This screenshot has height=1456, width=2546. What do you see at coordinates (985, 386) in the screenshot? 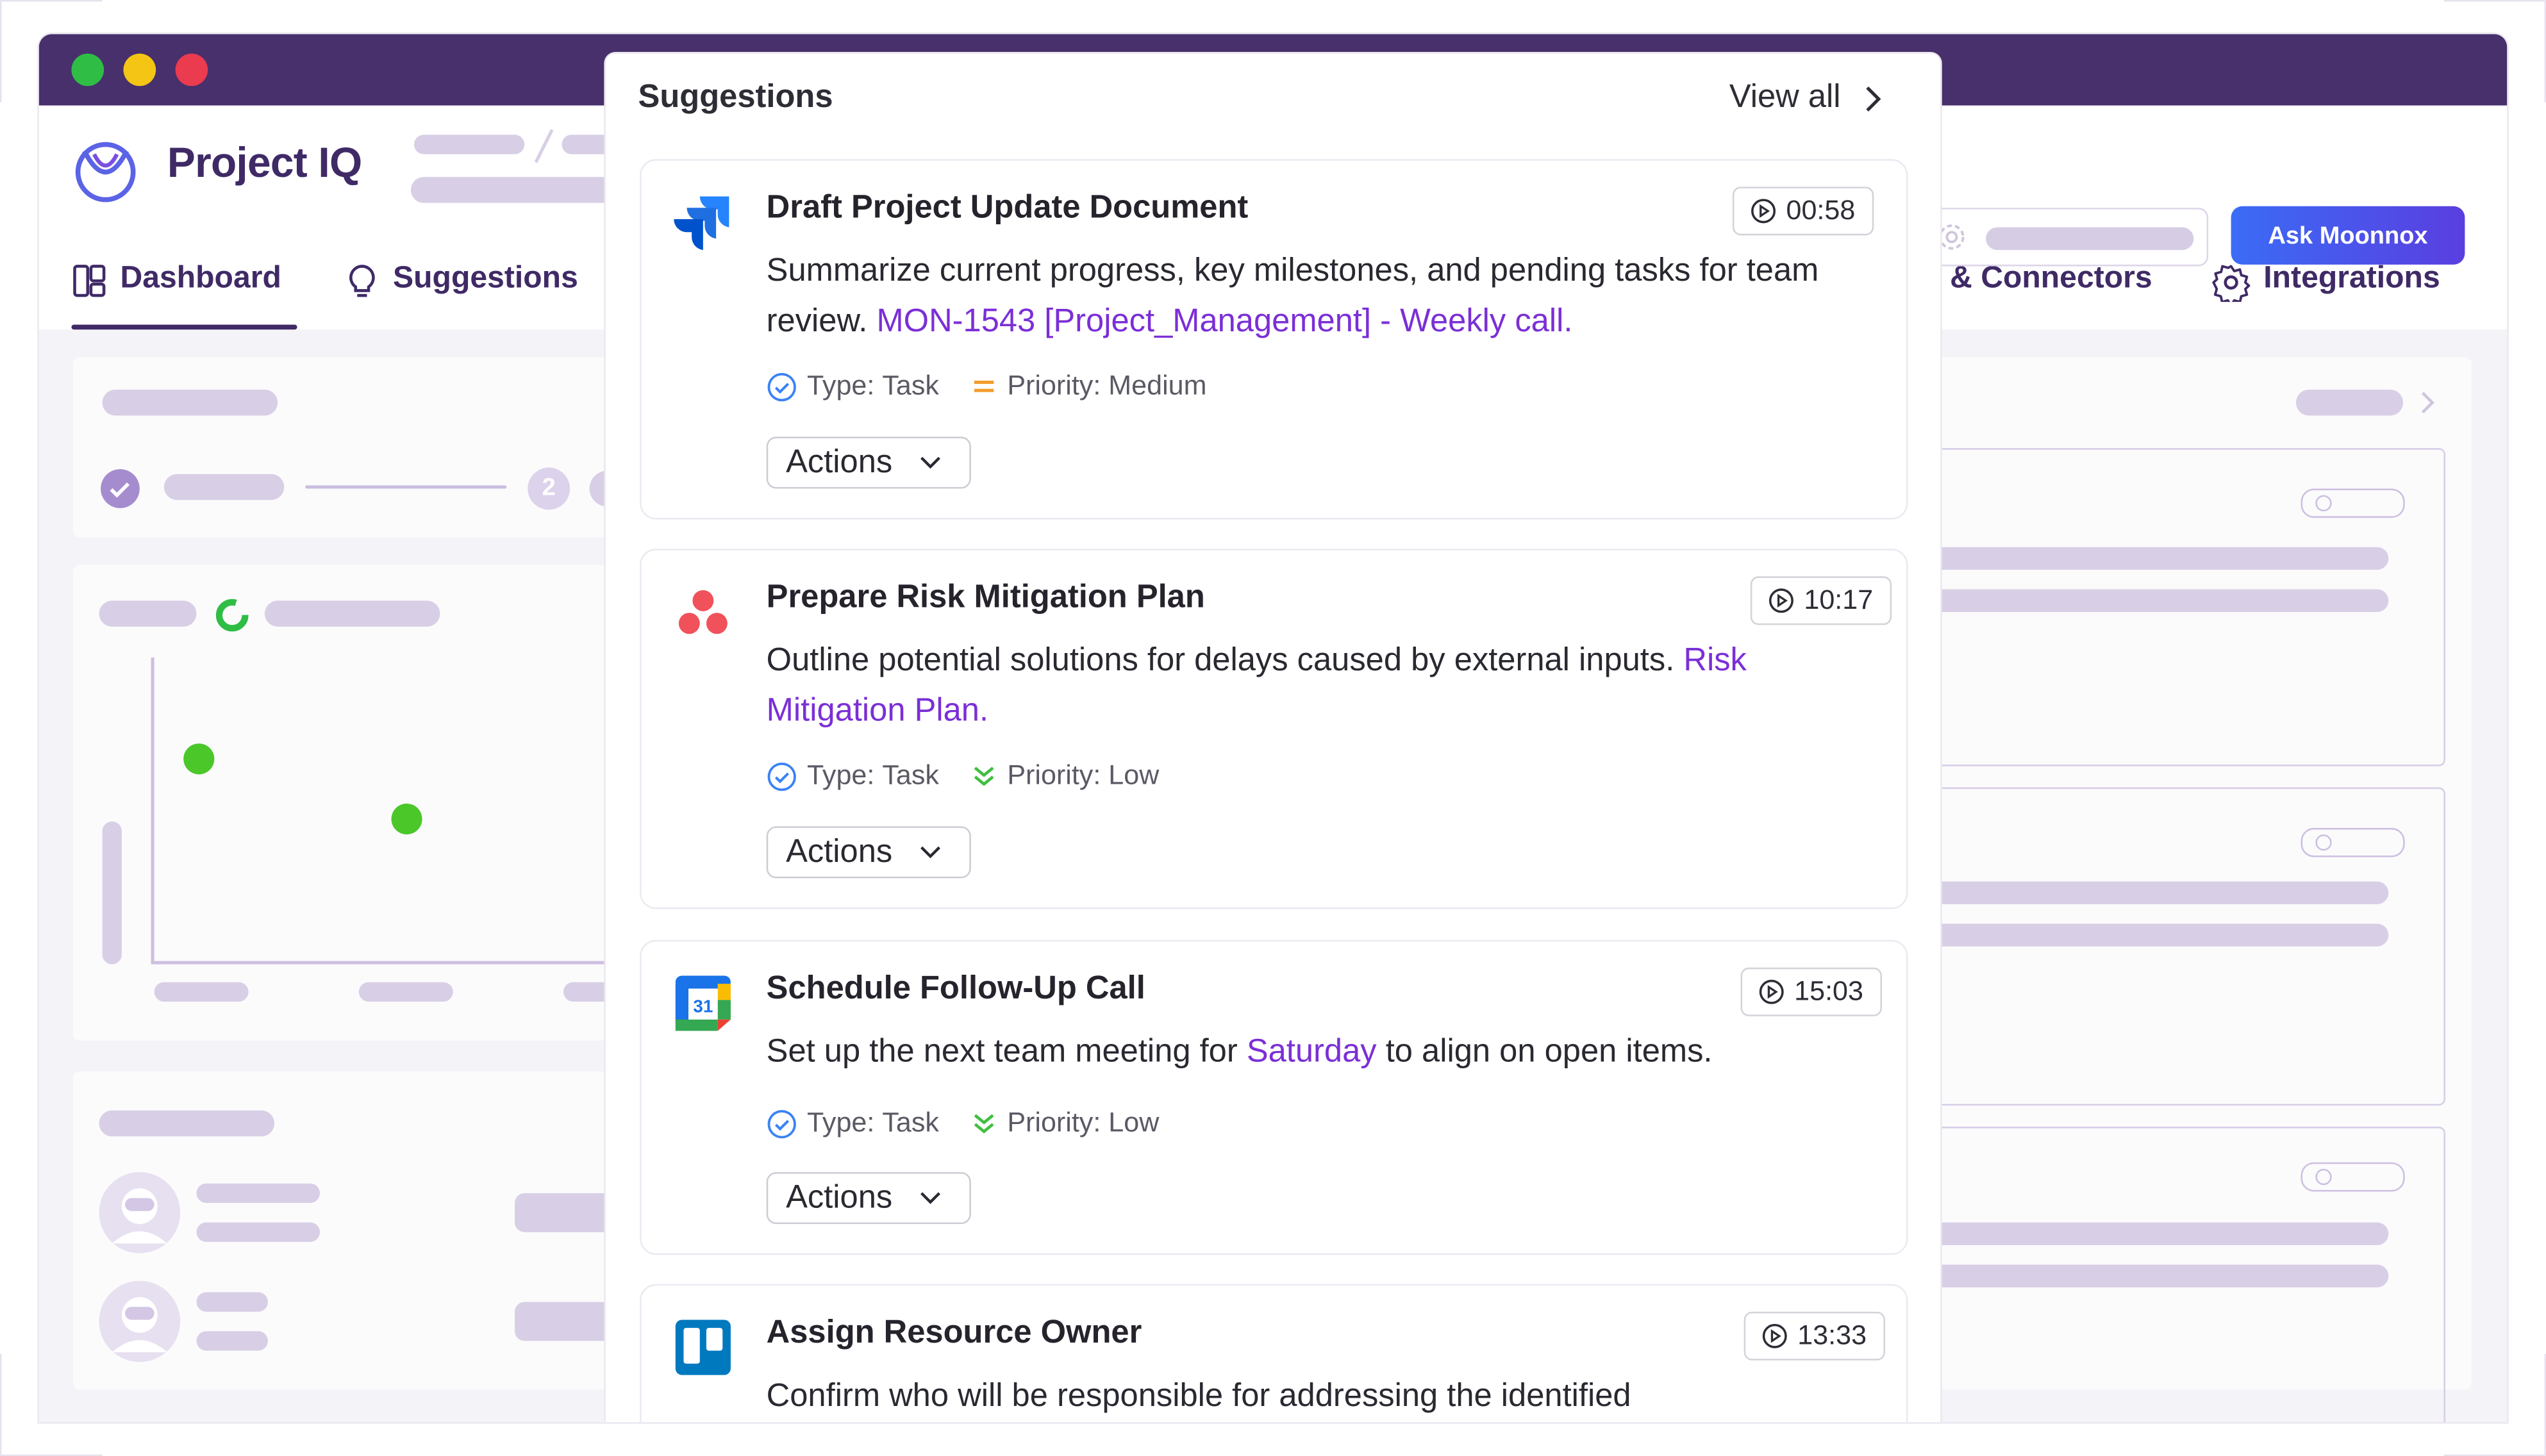
I see `priority-medium-icon` at bounding box center [985, 386].